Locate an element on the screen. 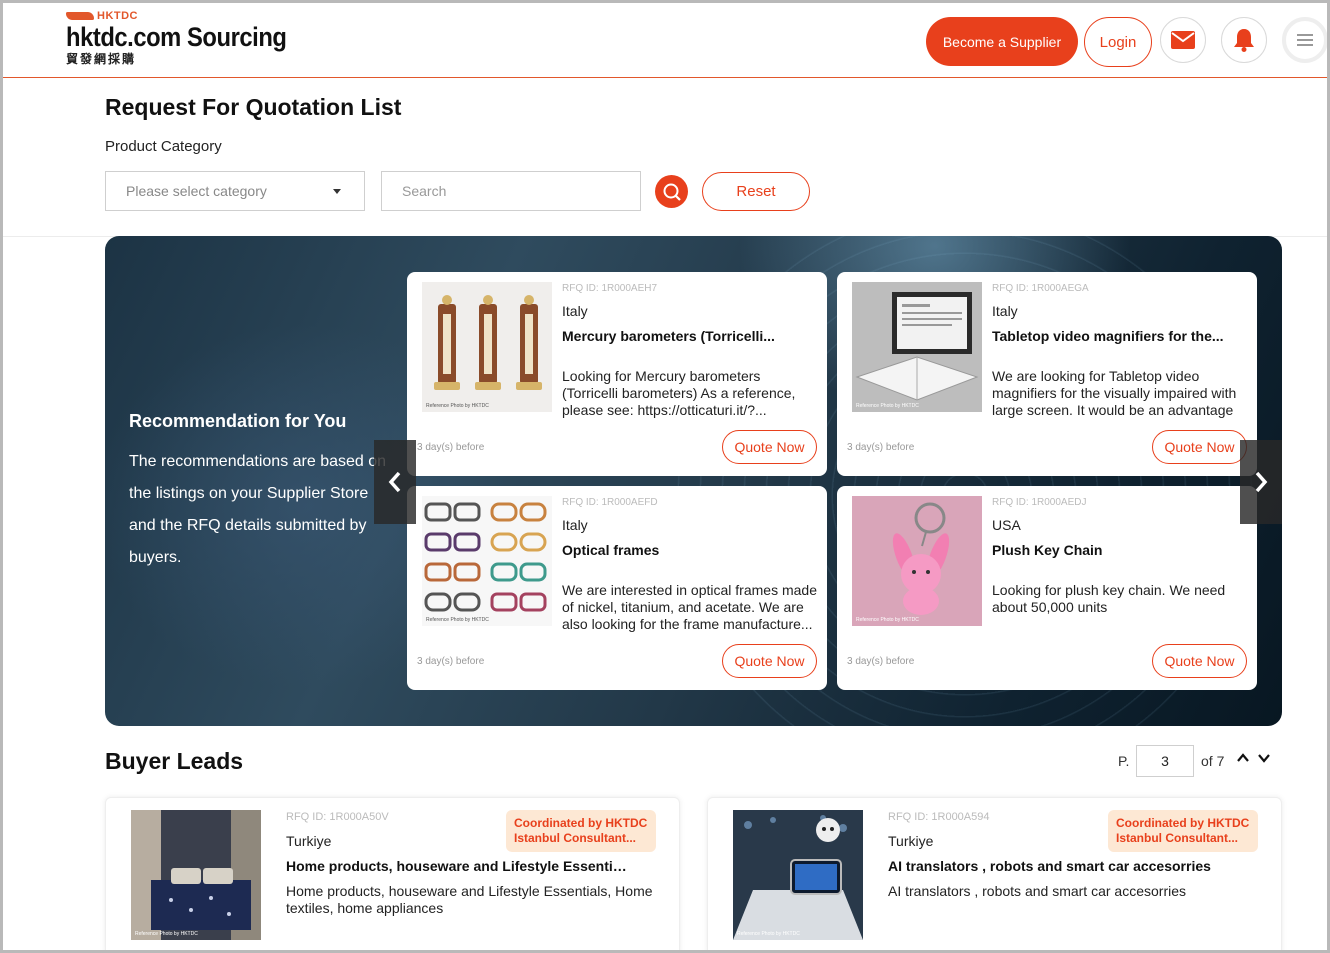 Image resolution: width=1330 pixels, height=953 pixels. bell-icon is located at coordinates (1244, 40).